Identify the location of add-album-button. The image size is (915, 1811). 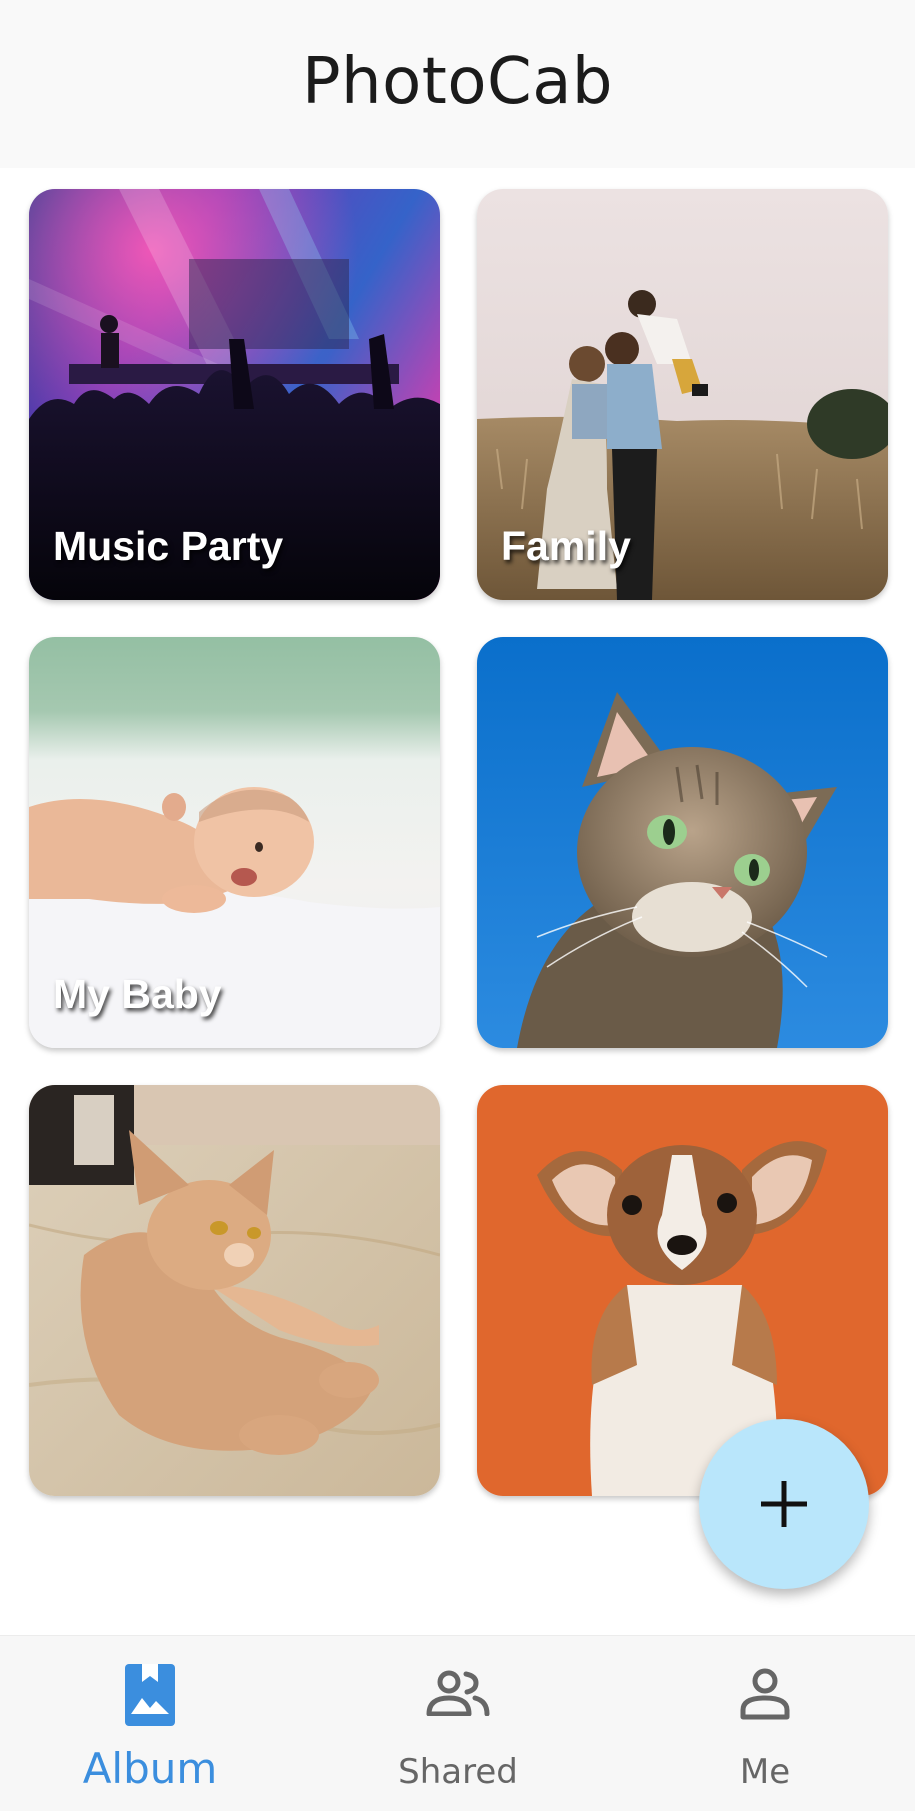
(784, 1504).